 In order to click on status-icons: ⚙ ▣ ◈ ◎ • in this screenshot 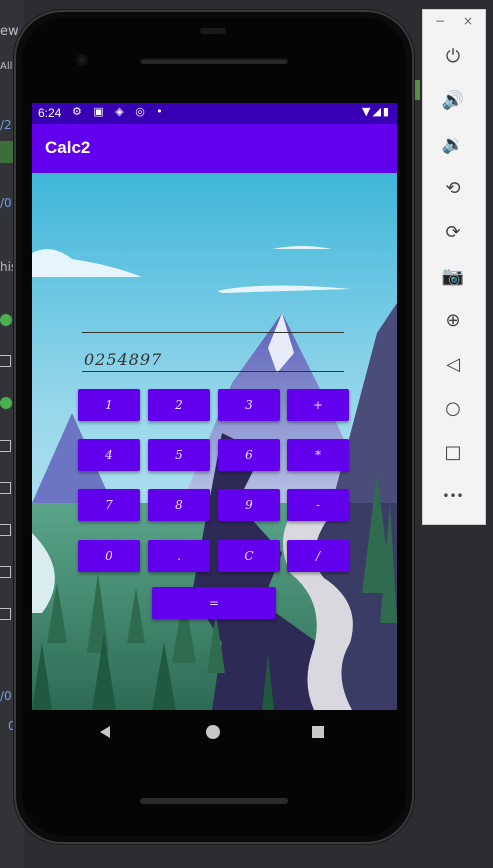, I will do `click(119, 111)`.